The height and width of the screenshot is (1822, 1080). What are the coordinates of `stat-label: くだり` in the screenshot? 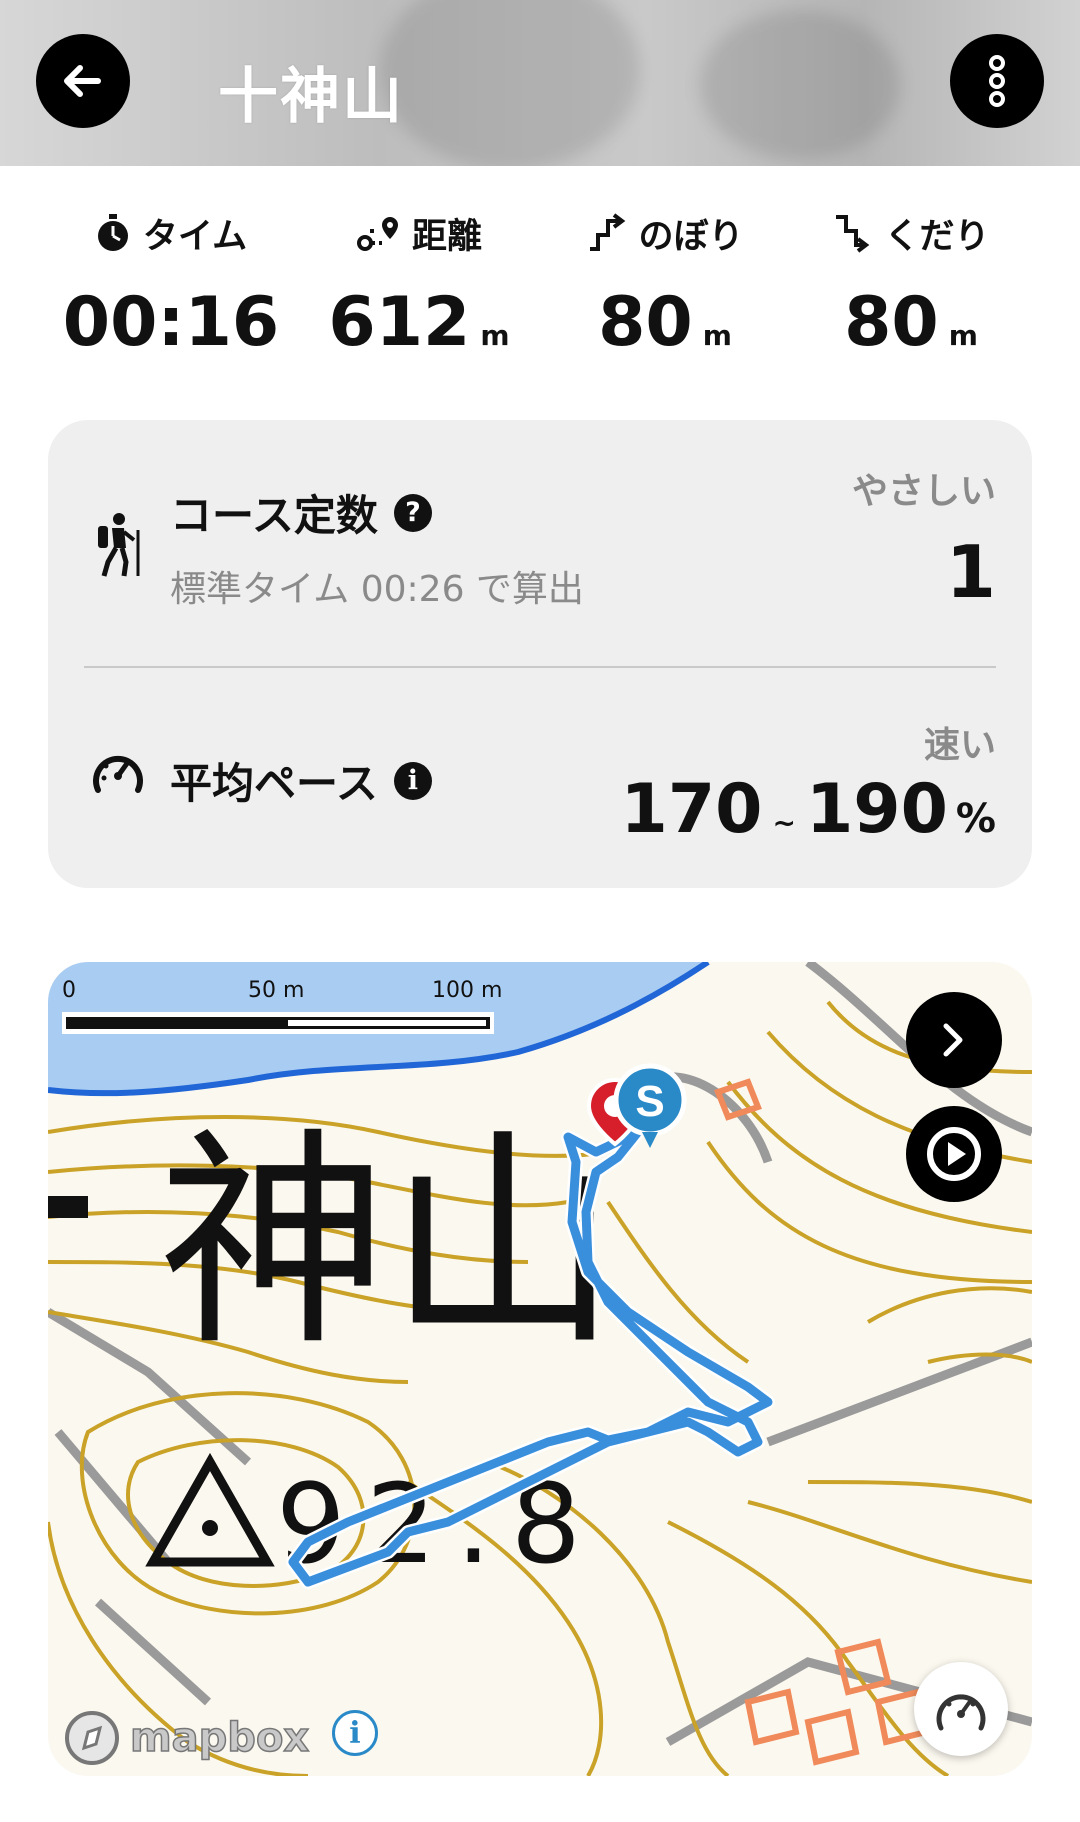 It's located at (937, 236).